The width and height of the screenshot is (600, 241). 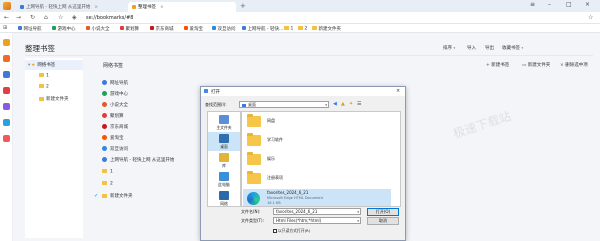 What do you see at coordinates (532, 4) in the screenshot?
I see `menu-icon: ≡` at bounding box center [532, 4].